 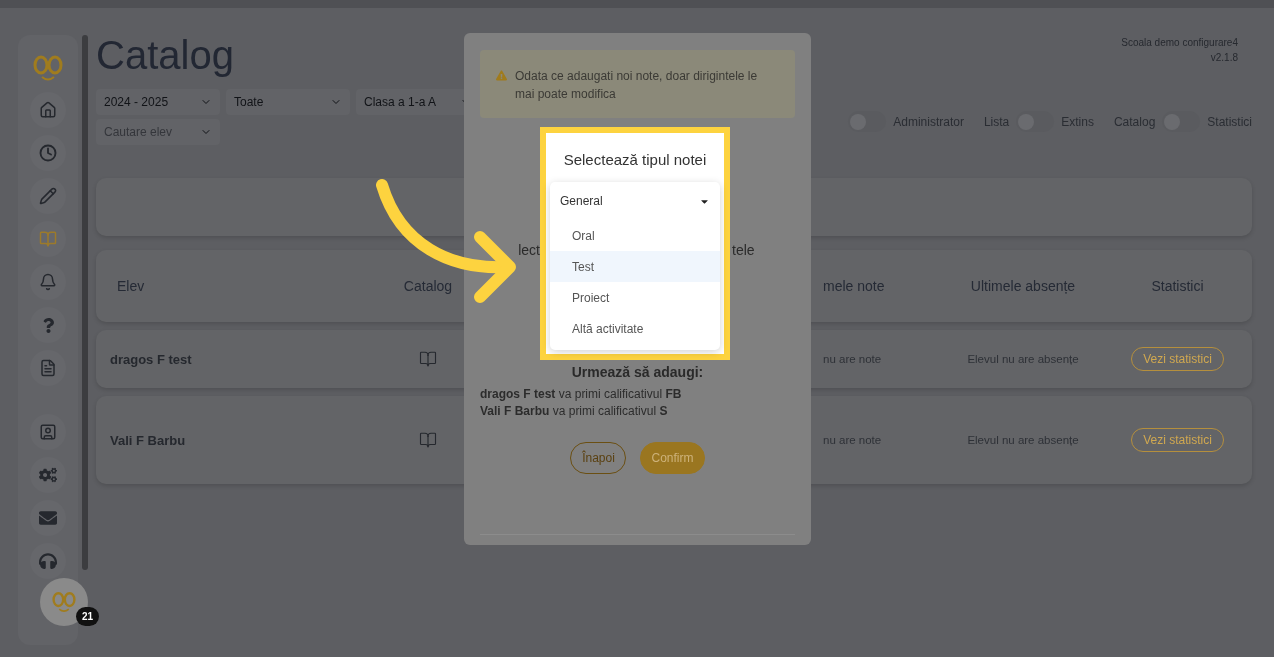 I want to click on filter-select: Toate, so click(x=288, y=102).